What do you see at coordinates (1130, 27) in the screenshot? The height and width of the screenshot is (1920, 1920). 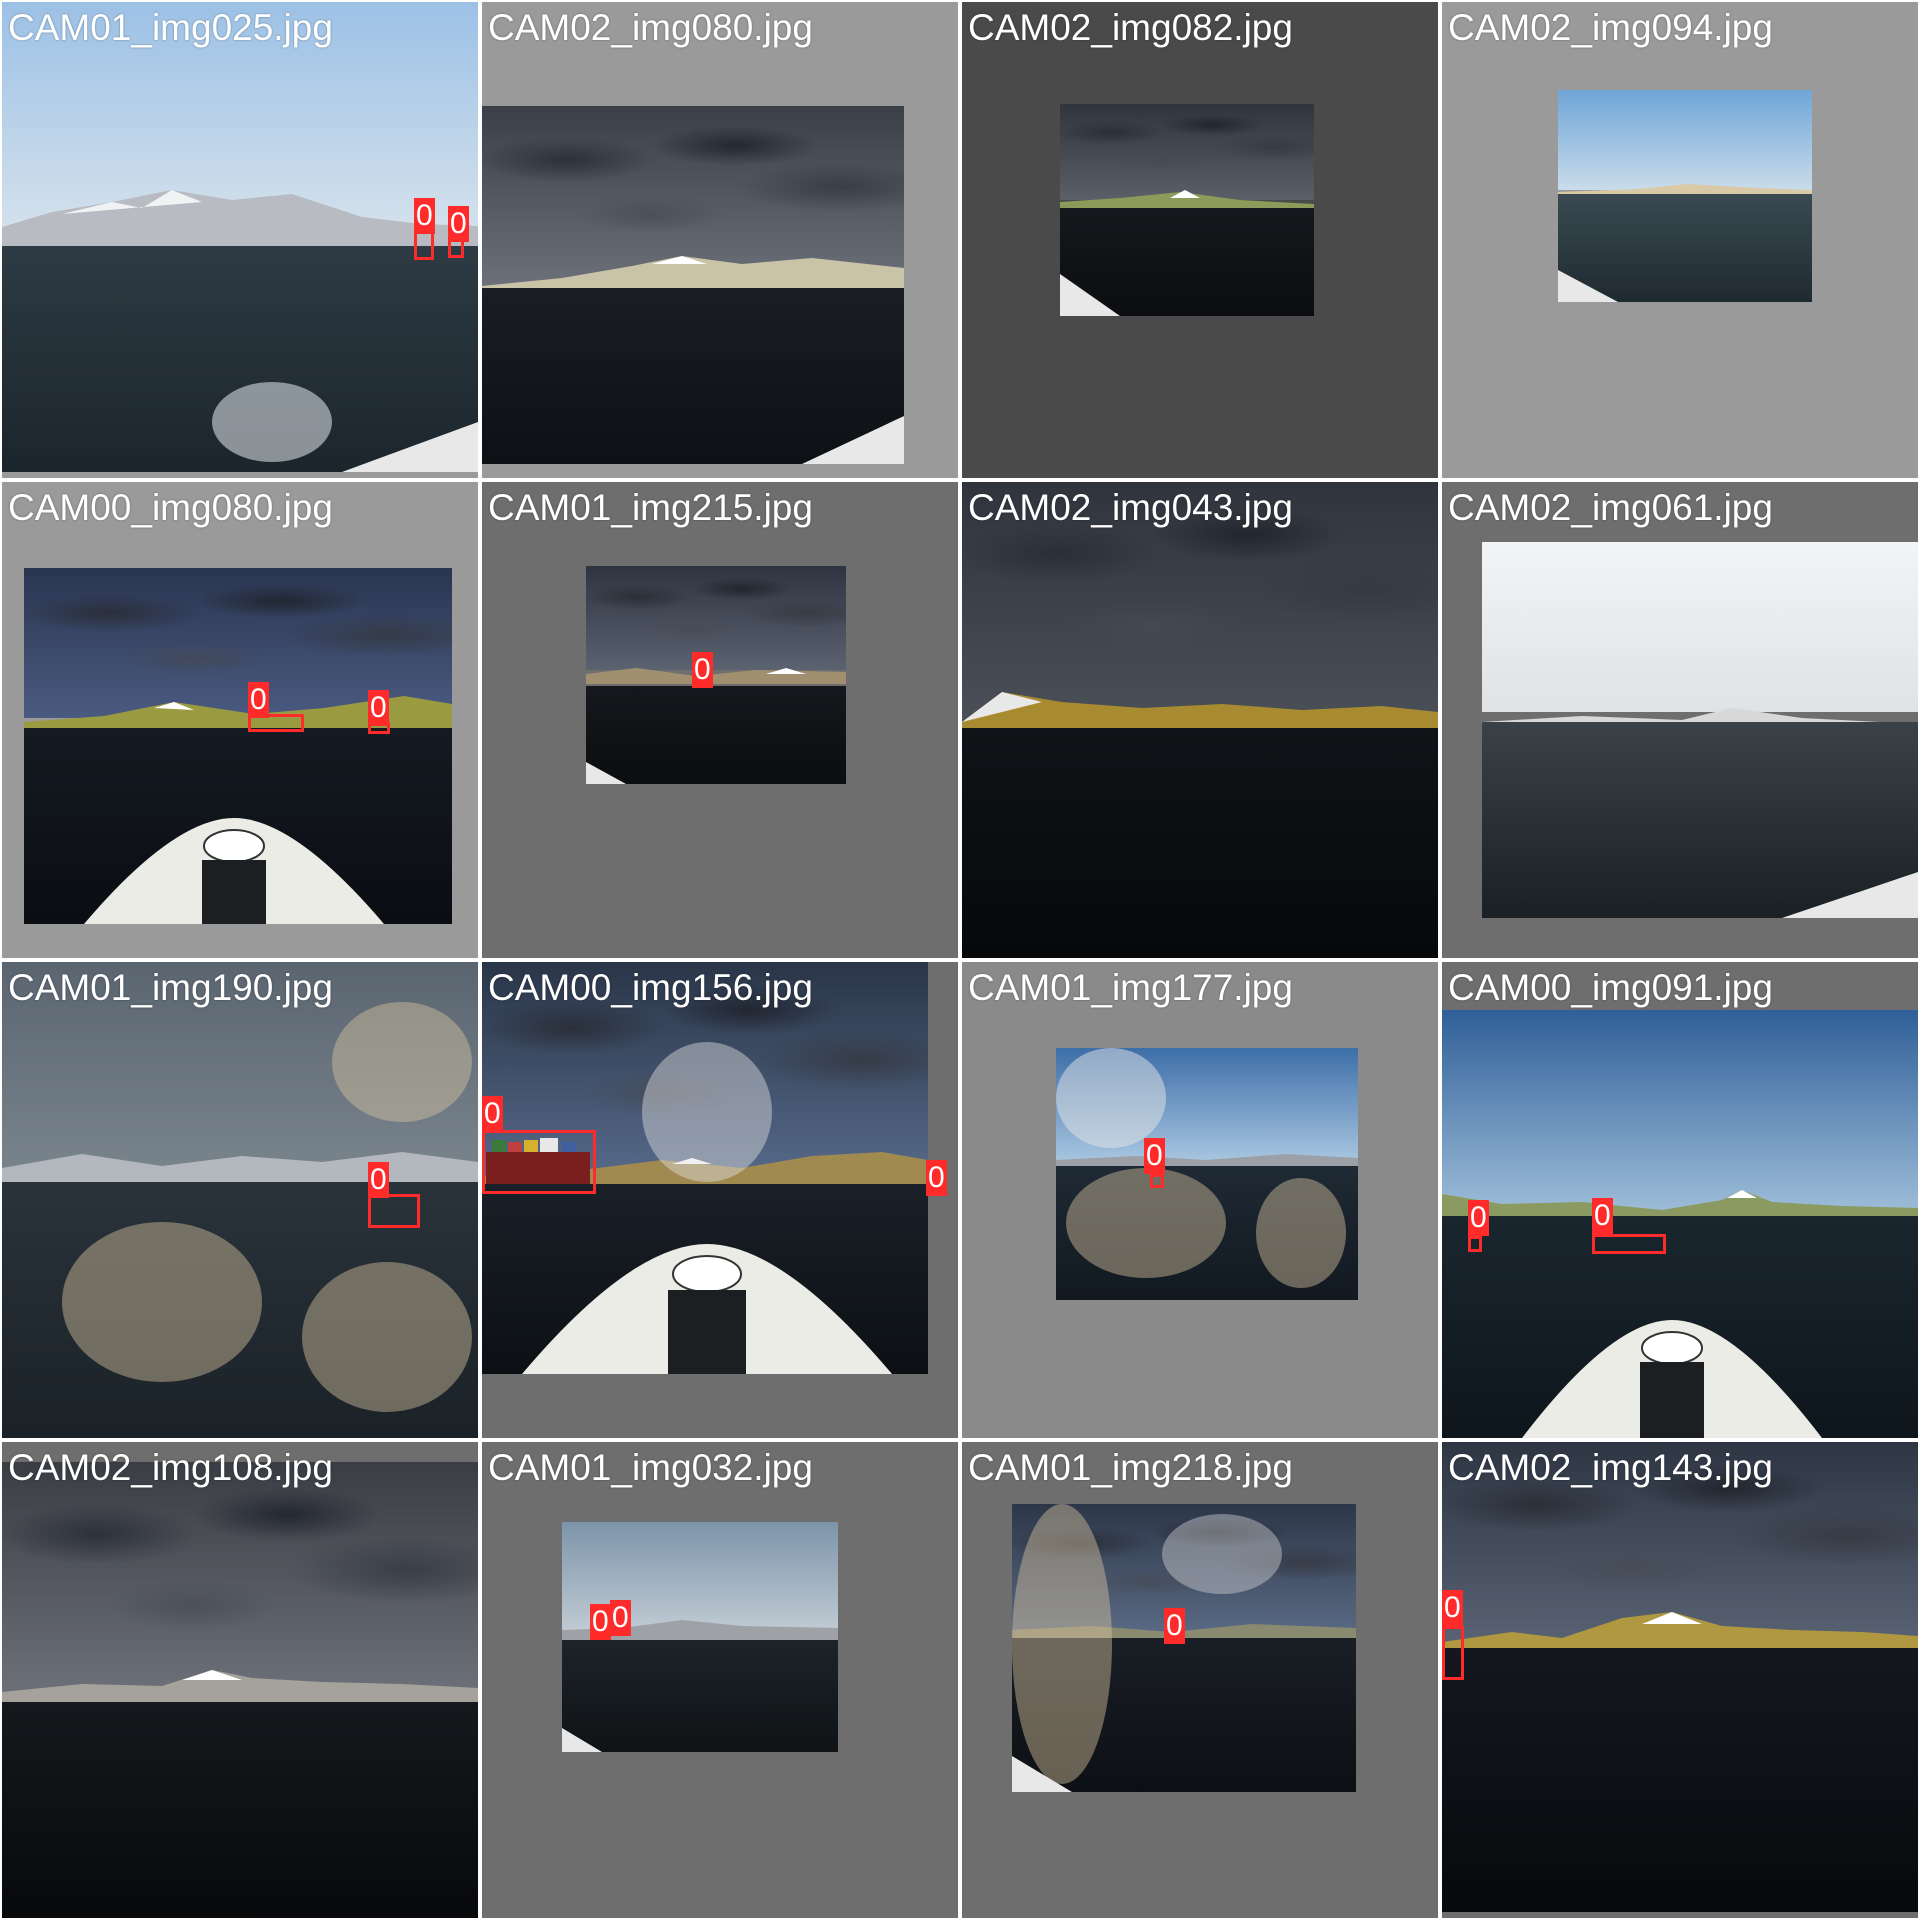 I see `image-filename-label: CAM02_img082.jpg` at bounding box center [1130, 27].